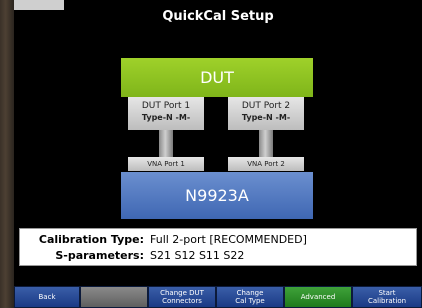 Image resolution: width=422 pixels, height=308 pixels. Describe the element at coordinates (217, 77) in the screenshot. I see `dut-block: DUT` at that location.